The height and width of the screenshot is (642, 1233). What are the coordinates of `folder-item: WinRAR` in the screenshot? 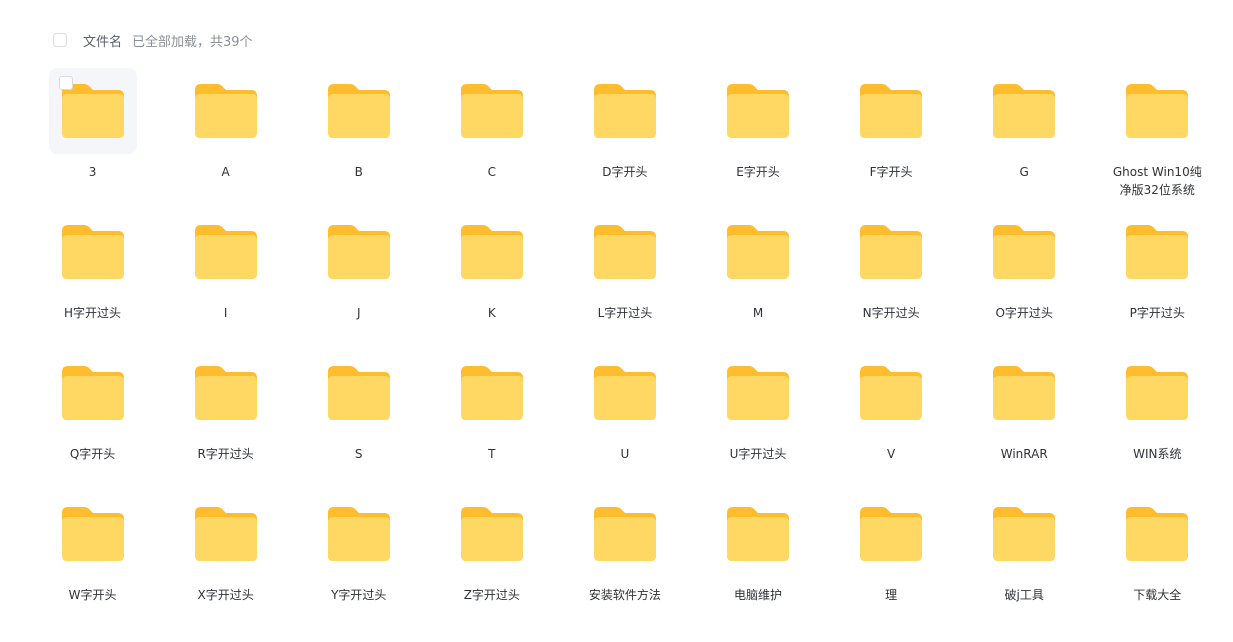 It's located at (1024, 420).